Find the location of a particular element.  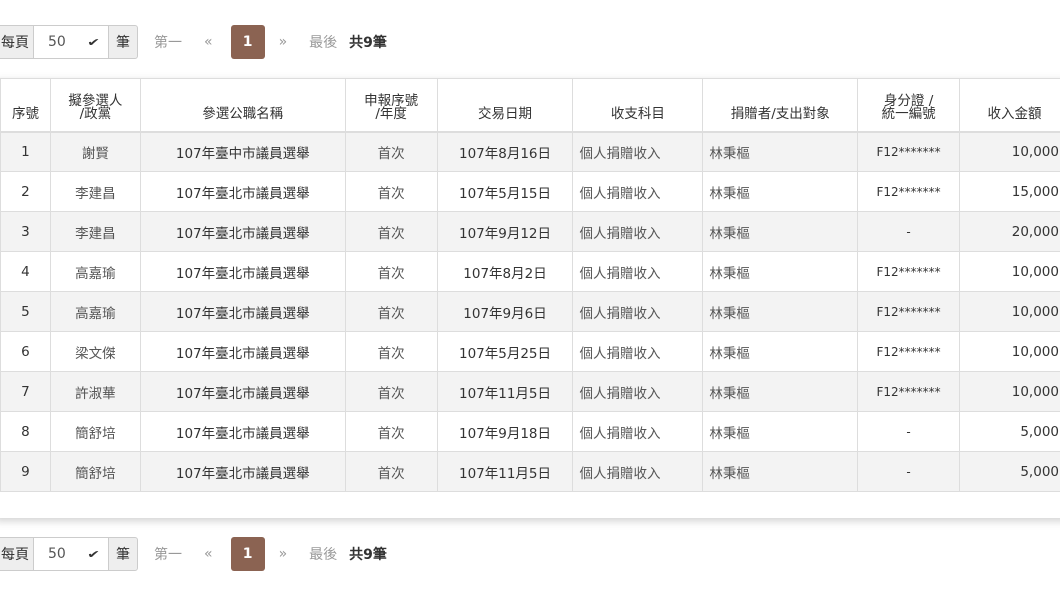

cell-no: 7 is located at coordinates (25, 391).